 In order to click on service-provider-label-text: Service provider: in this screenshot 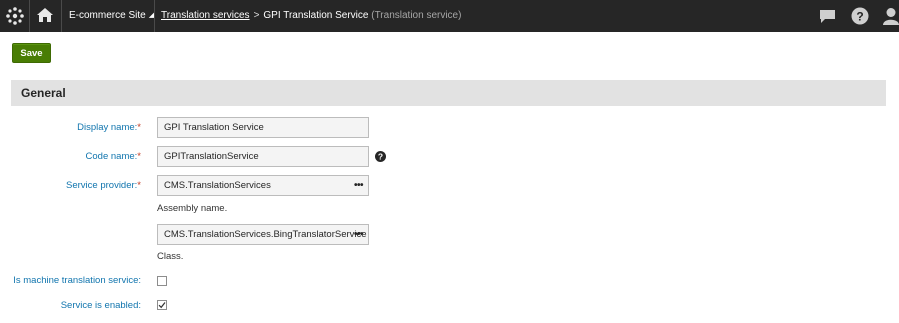, I will do `click(102, 185)`.